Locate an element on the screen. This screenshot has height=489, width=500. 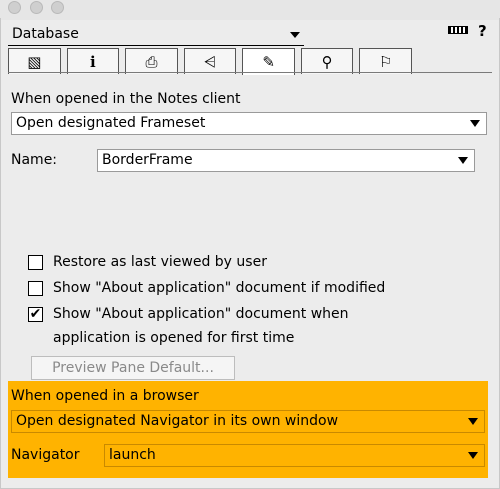
info-icon: i is located at coordinates (93, 61).